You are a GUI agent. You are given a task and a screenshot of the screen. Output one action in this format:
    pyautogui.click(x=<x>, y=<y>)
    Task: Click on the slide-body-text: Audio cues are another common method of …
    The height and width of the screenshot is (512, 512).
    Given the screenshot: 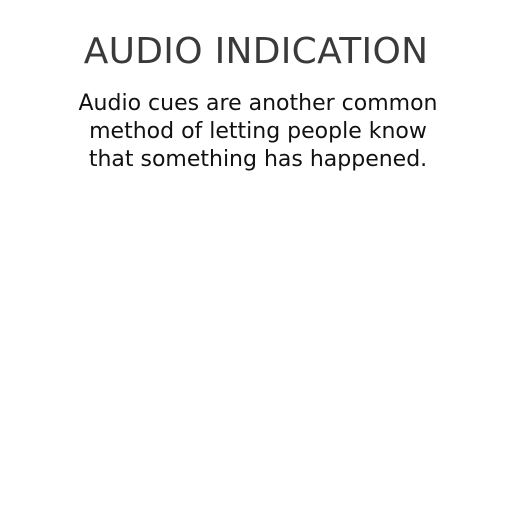 What is the action you would take?
    pyautogui.click(x=258, y=131)
    